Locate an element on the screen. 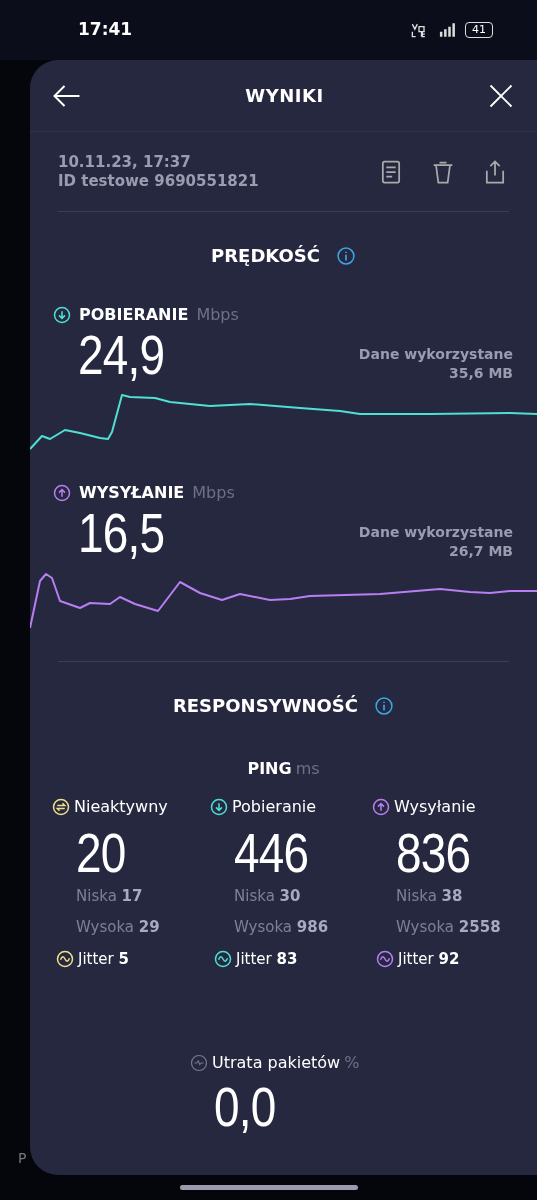  unit-label: % is located at coordinates (352, 1062).